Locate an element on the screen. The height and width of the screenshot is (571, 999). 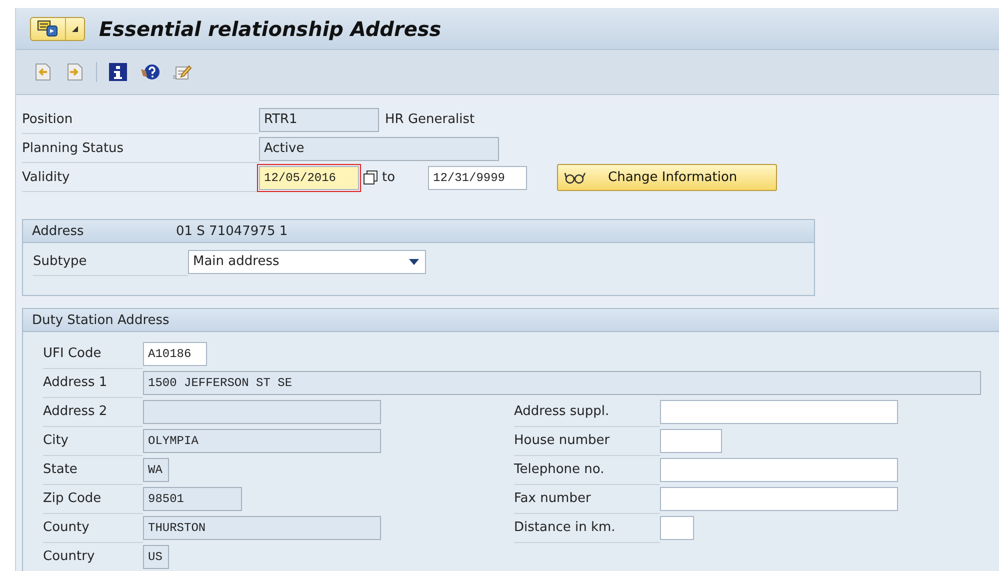
field-label: Address 2 is located at coordinates (75, 411).